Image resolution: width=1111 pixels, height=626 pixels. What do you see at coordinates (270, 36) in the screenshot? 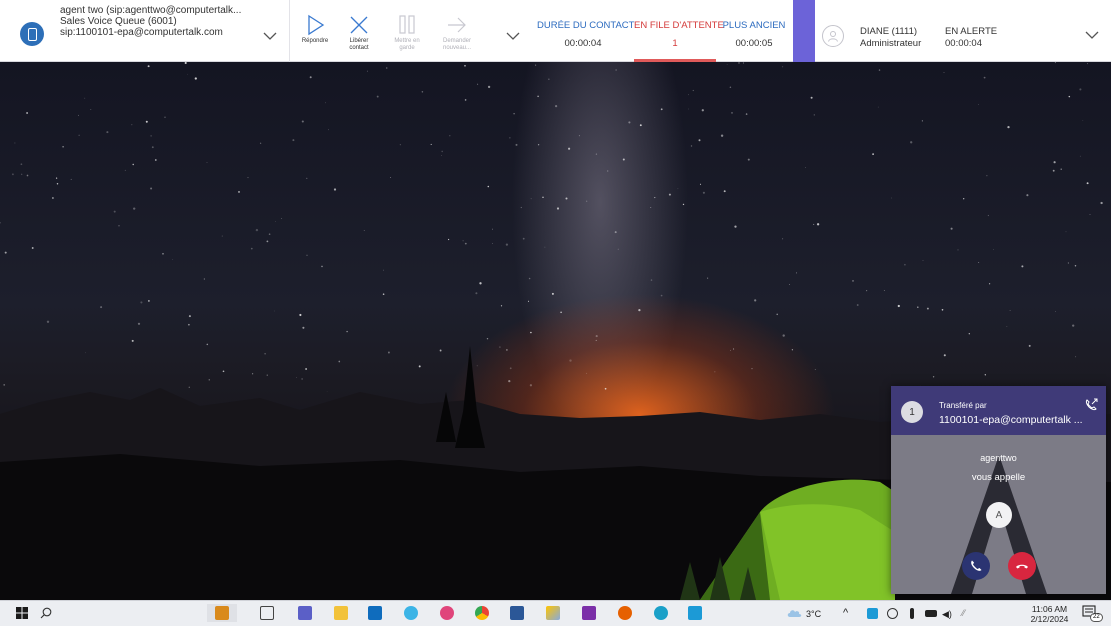
I see `contact-expand-chevron-icon` at bounding box center [270, 36].